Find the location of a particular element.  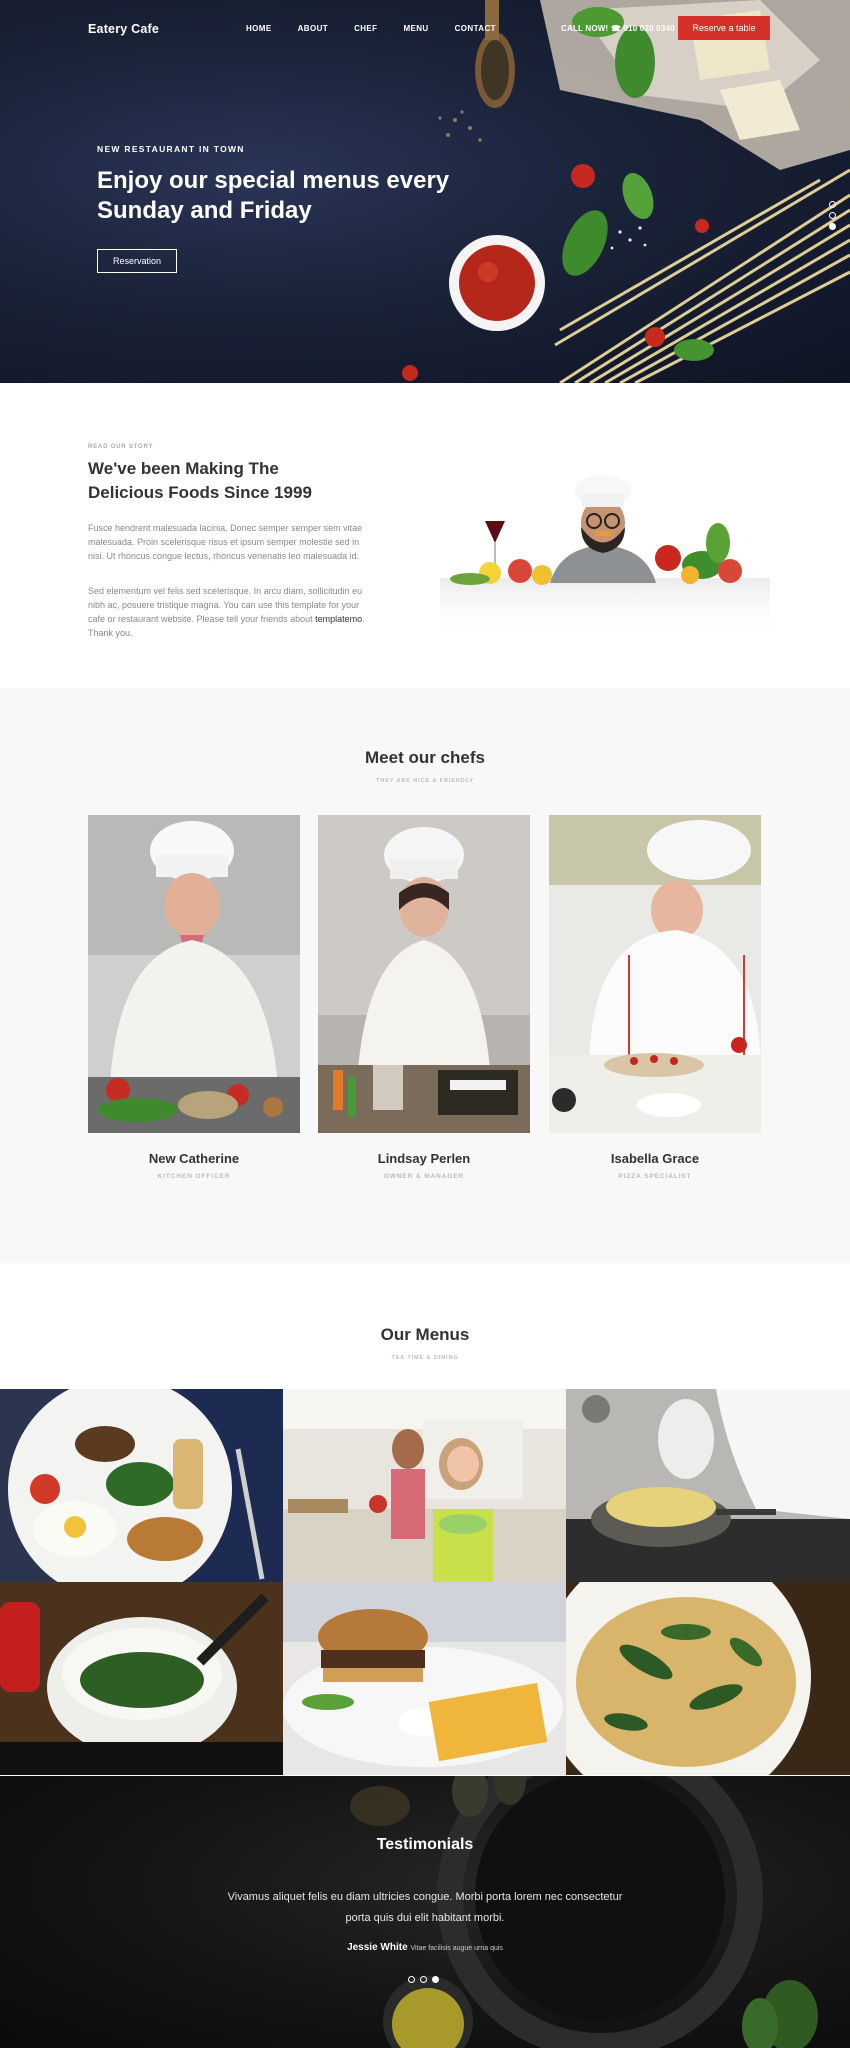

chef-card: New Catherine KITCHEN OFFICER is located at coordinates (194, 997).